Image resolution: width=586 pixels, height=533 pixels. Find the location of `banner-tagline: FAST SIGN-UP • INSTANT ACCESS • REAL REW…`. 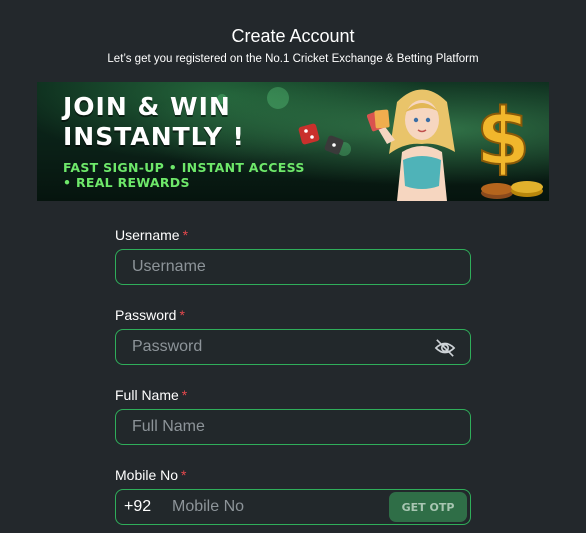

banner-tagline: FAST SIGN-UP • INSTANT ACCESS • REAL REW… is located at coordinates (184, 175).